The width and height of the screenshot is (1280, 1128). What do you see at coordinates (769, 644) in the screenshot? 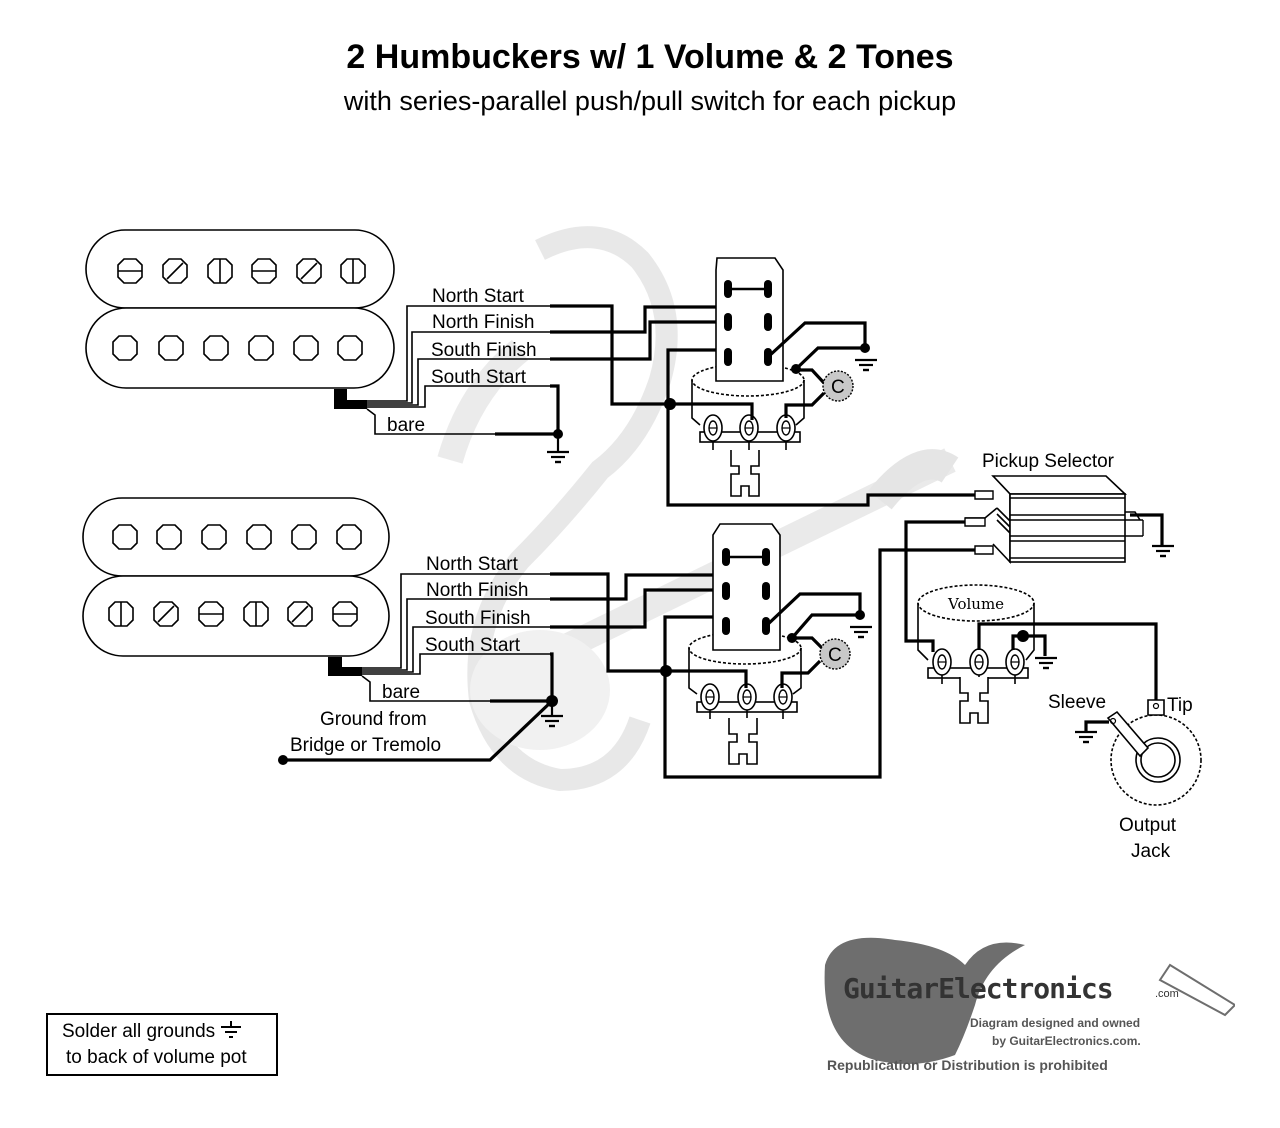
I see `bridge-tone-pot-push-pull: C` at bounding box center [769, 644].